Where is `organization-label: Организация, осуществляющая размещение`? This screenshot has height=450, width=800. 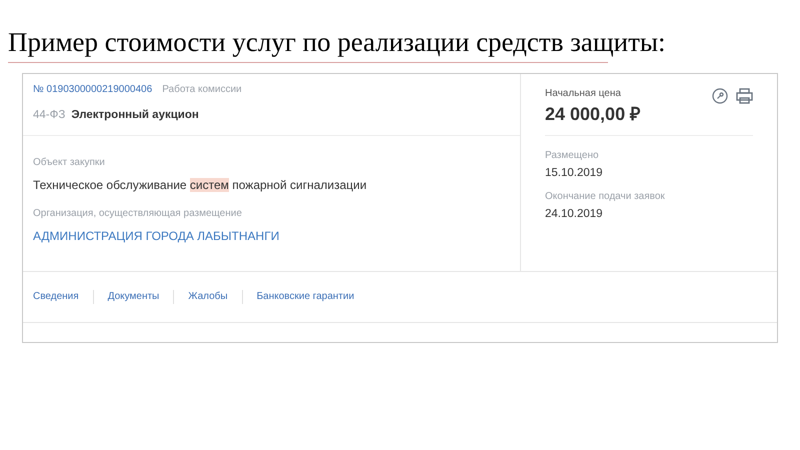 organization-label: Организация, осуществляющая размещение is located at coordinates (138, 214).